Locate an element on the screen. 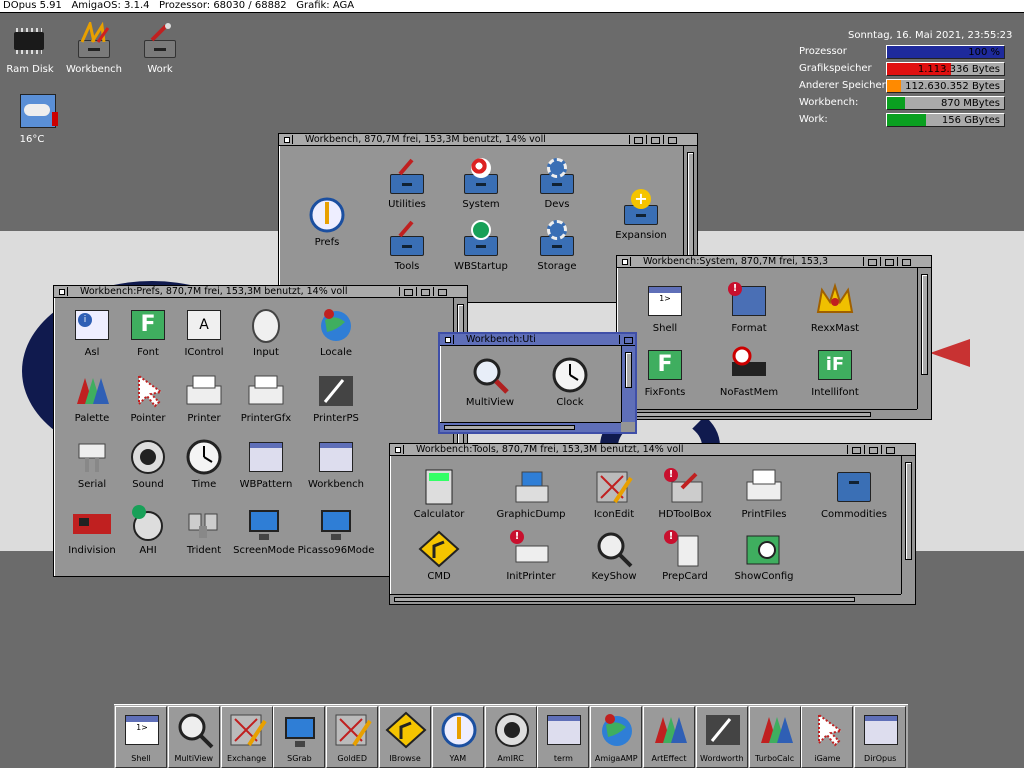 The width and height of the screenshot is (1024, 768). icon-clock: Clock is located at coordinates (570, 382).